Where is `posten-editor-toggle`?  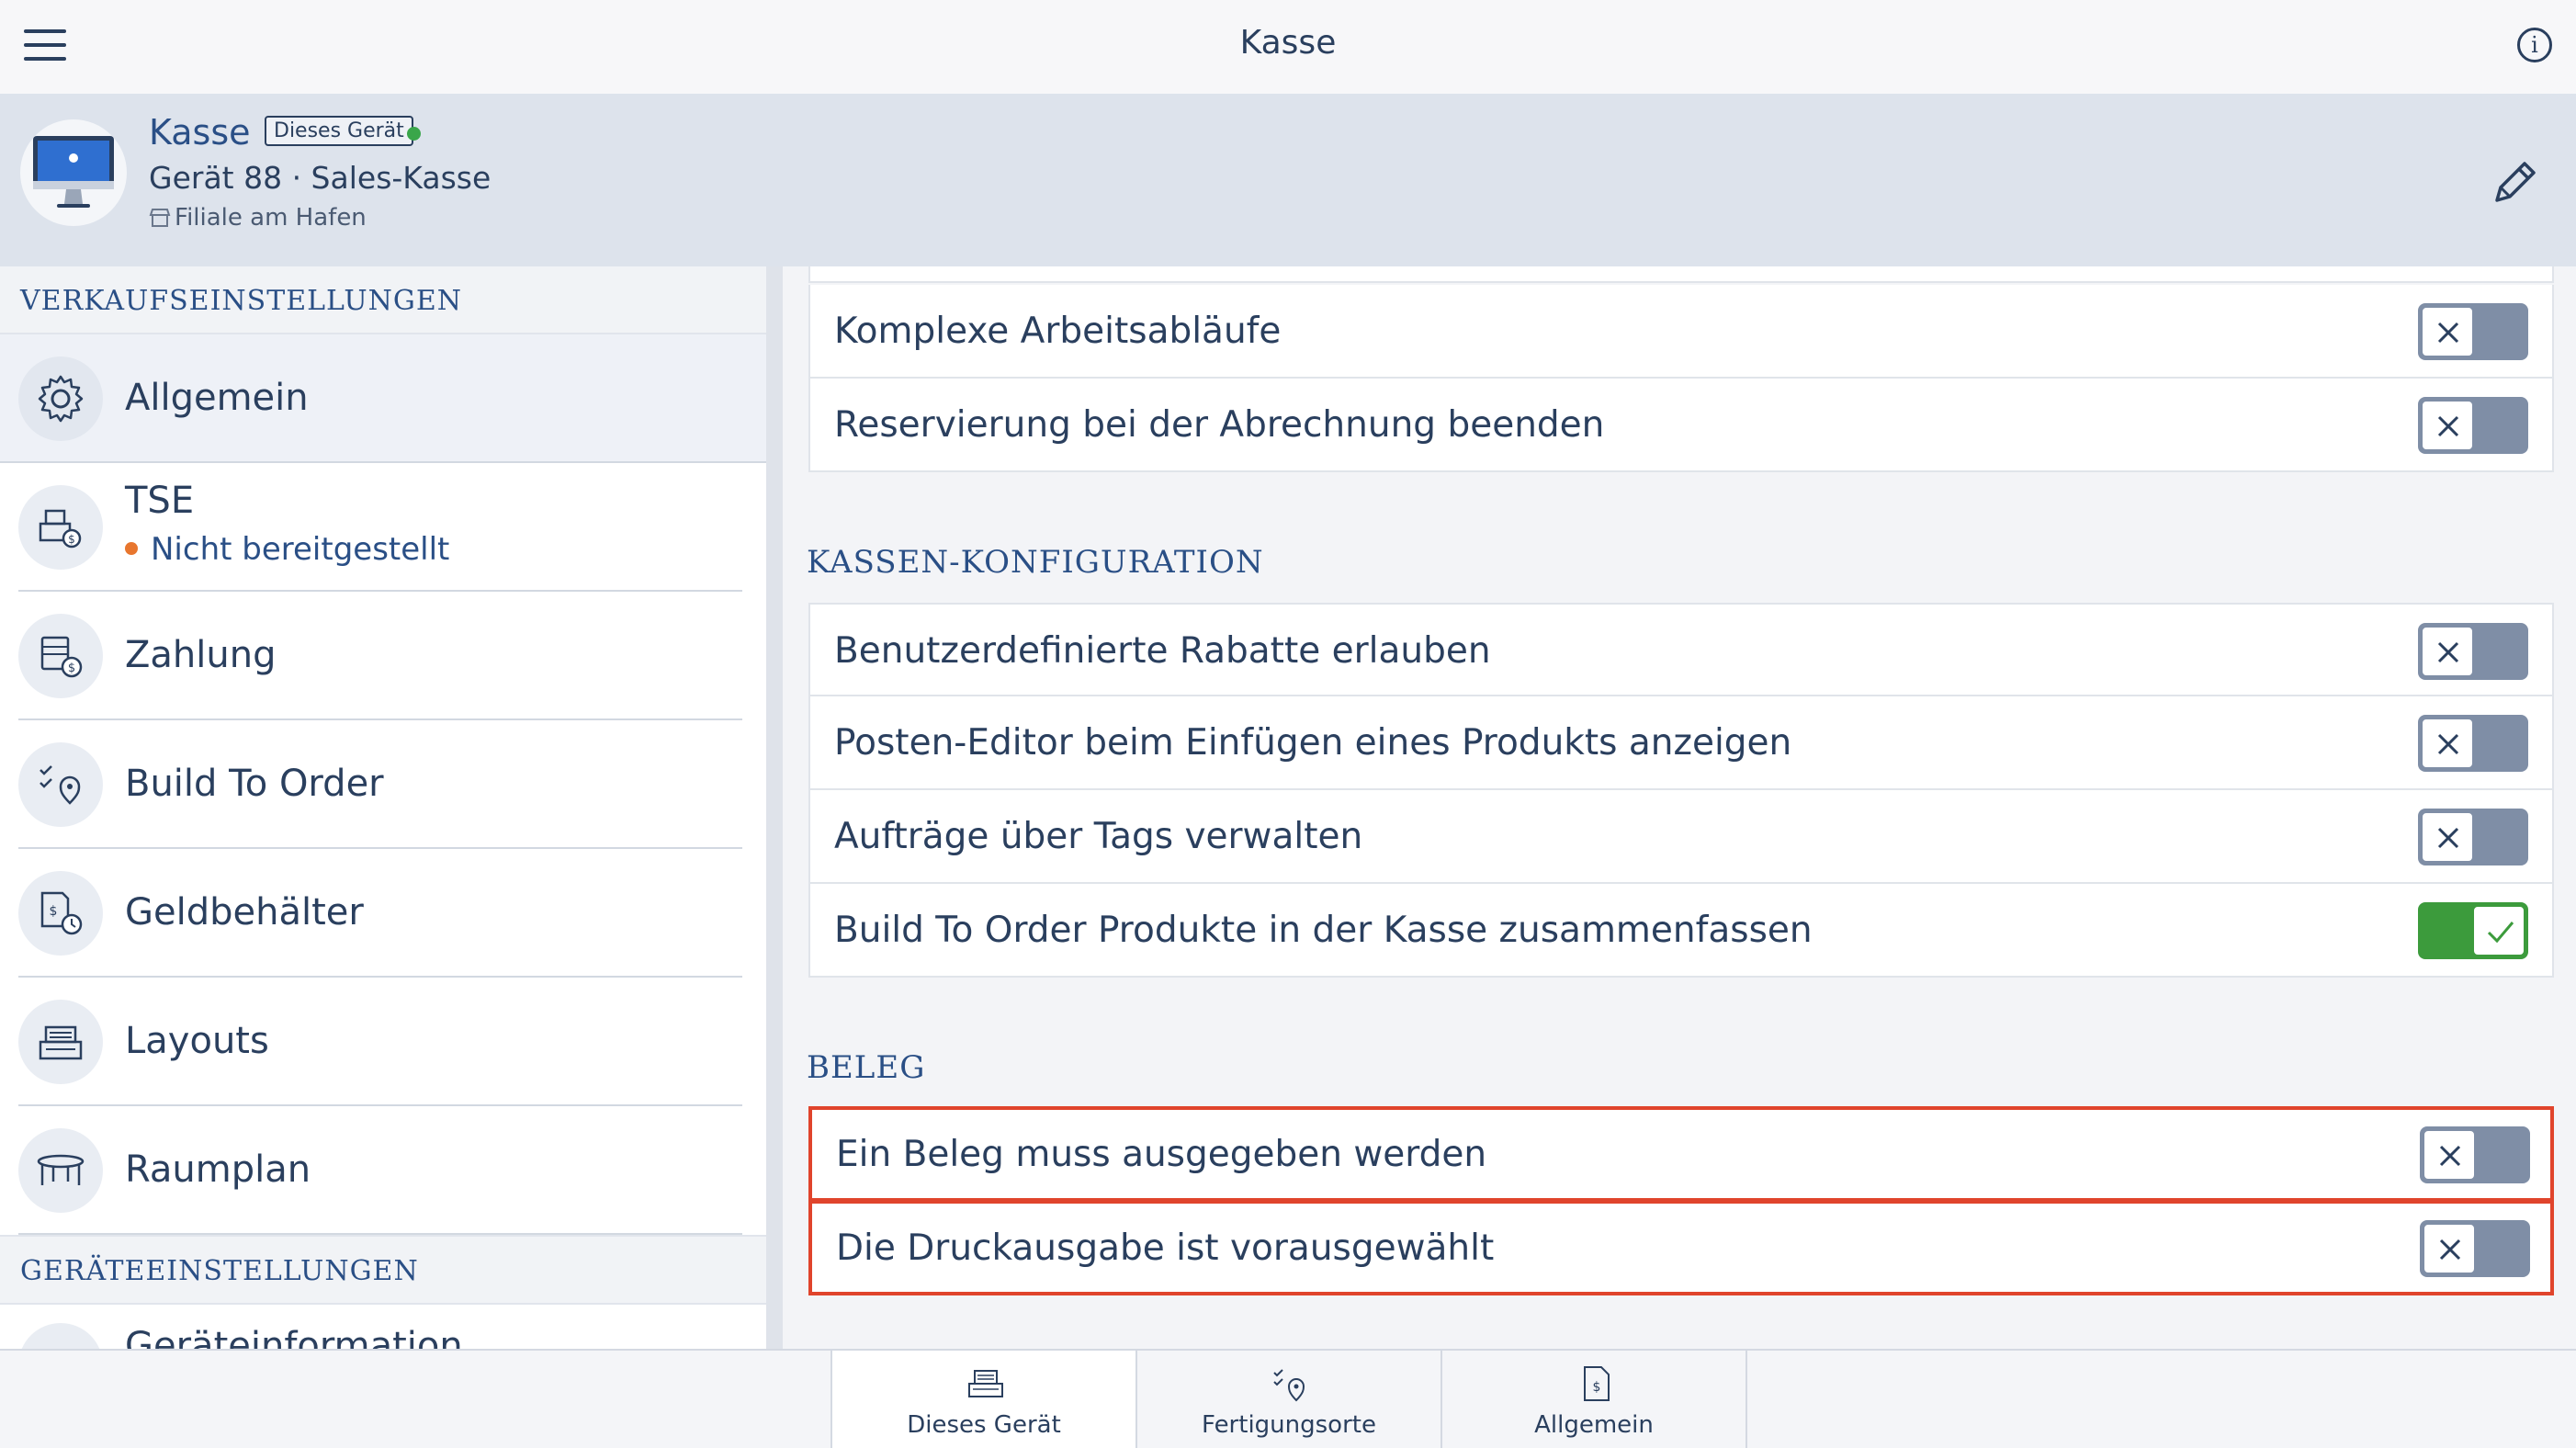 posten-editor-toggle is located at coordinates (2473, 743).